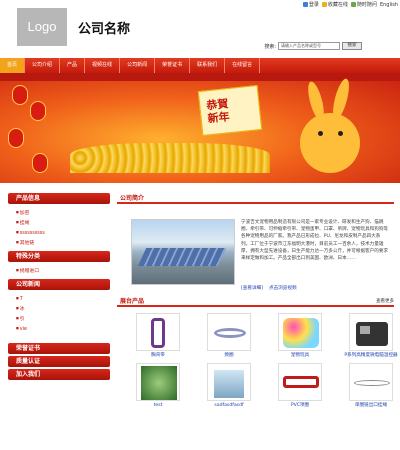 The height and width of the screenshot is (450, 400). Describe the element at coordinates (42, 27) in the screenshot. I see `logo: Logo` at that location.